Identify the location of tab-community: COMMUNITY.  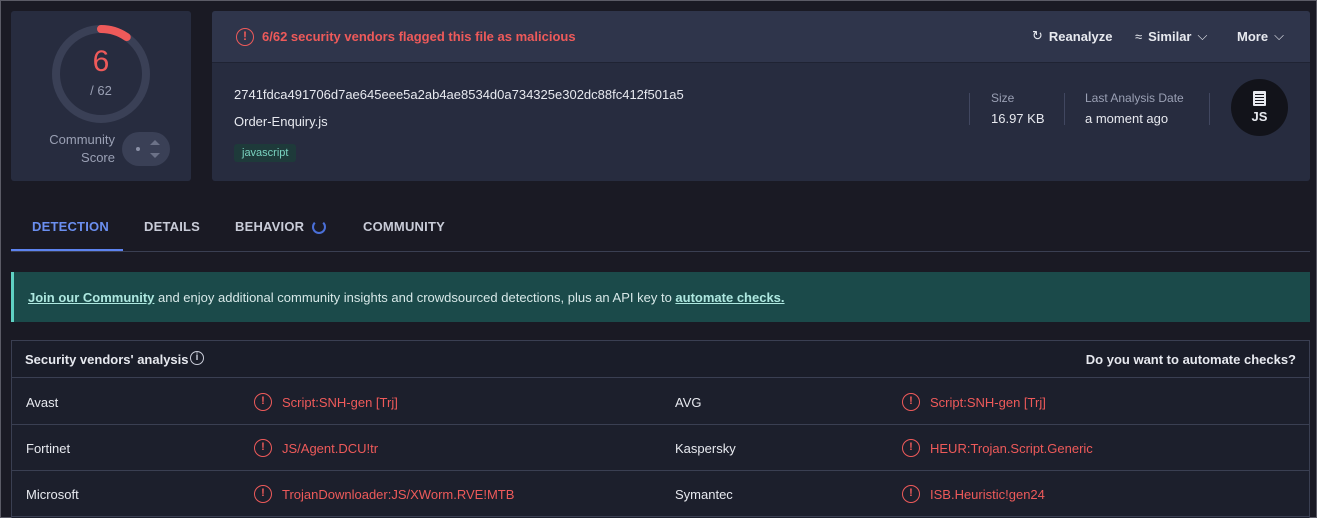
(404, 226).